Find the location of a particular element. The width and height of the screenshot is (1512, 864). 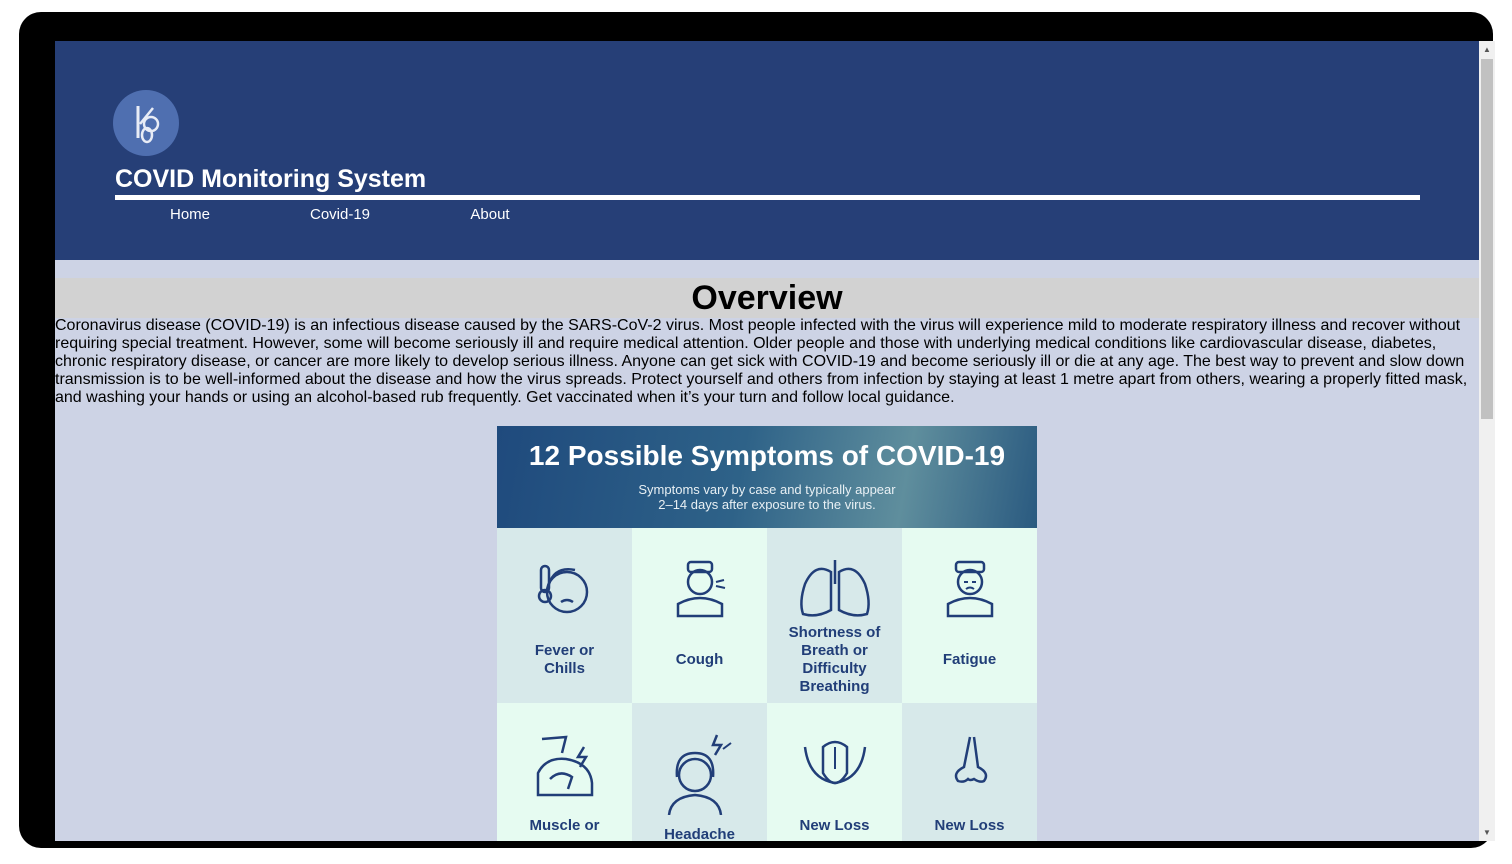

overview-title: Overview is located at coordinates (767, 298).